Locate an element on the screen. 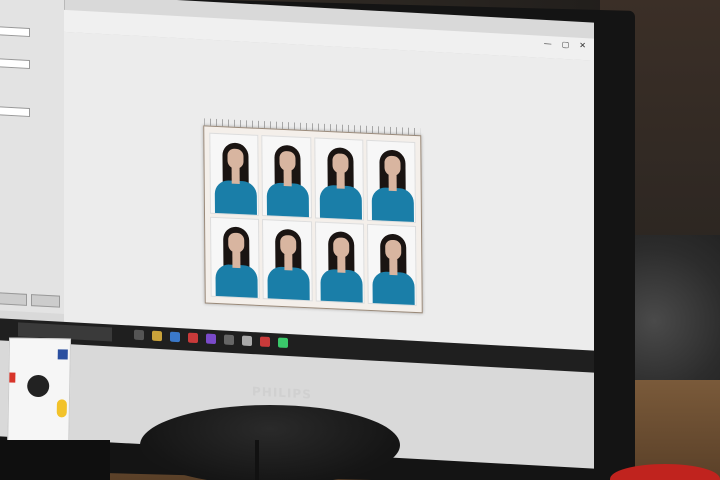  keyboard is located at coordinates (55, 460).